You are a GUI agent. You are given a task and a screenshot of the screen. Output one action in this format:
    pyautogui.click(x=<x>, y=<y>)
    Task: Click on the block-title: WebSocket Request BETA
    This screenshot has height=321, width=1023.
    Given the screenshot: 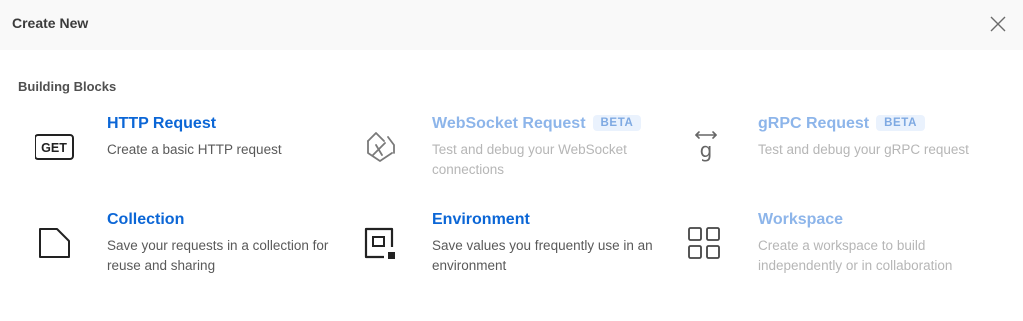 What is the action you would take?
    pyautogui.click(x=537, y=124)
    